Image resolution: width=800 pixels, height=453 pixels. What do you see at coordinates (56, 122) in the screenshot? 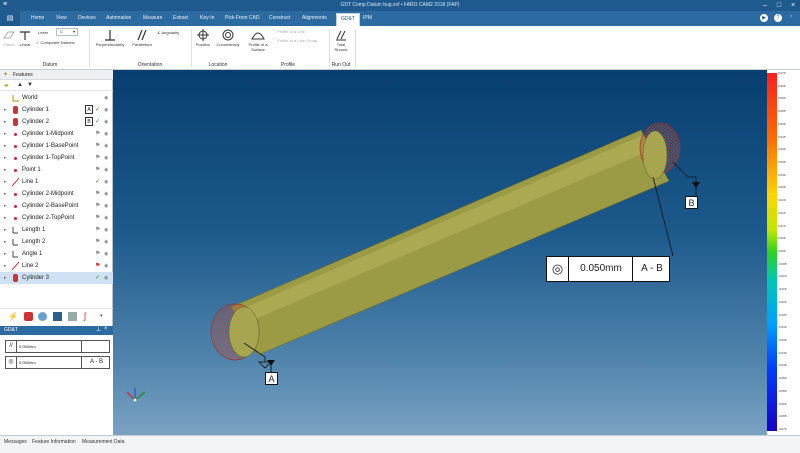
I see `feature-row: ▸ Cylinder 2 B ✓ ◉` at bounding box center [56, 122].